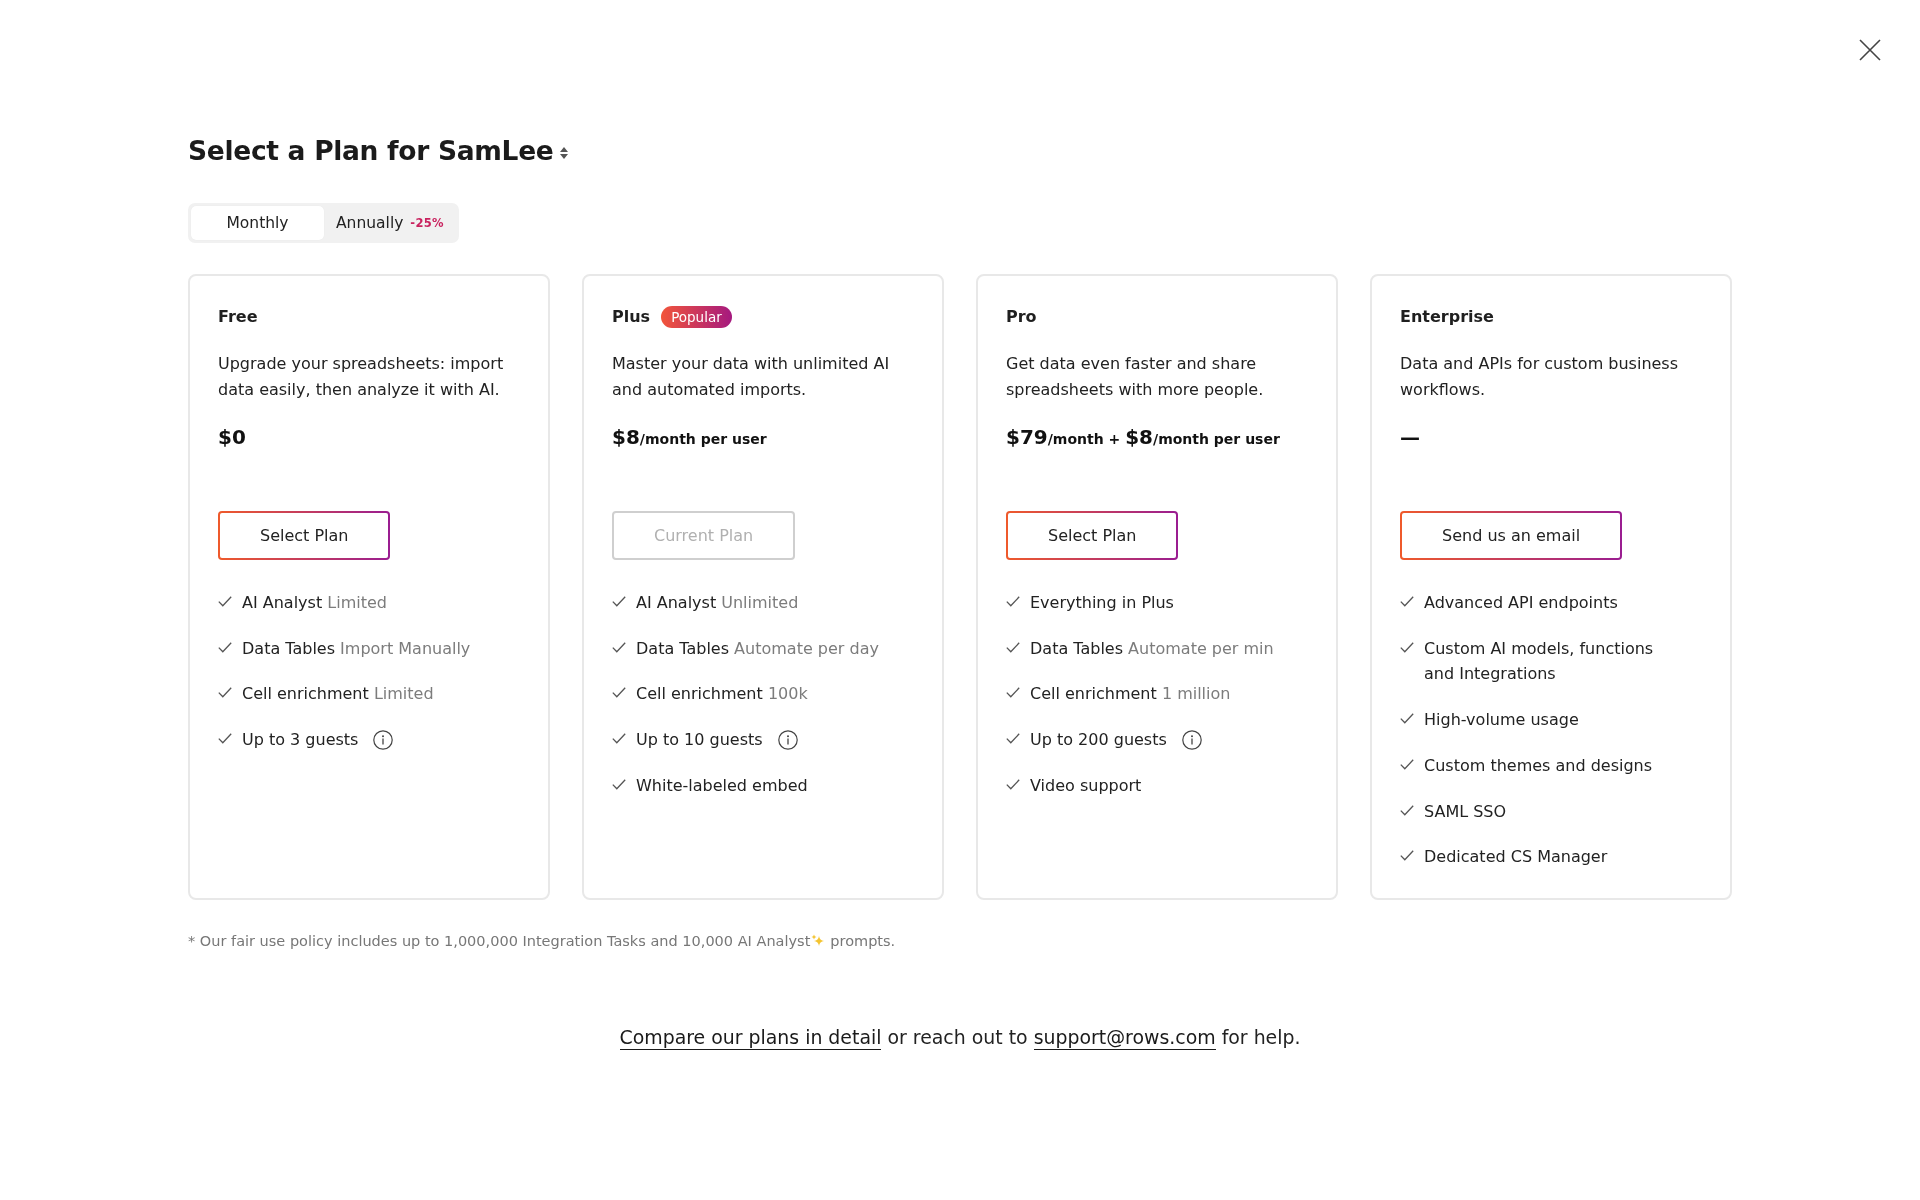  What do you see at coordinates (1130, 694) in the screenshot?
I see `feature-text: Cell enrichment 1 million` at bounding box center [1130, 694].